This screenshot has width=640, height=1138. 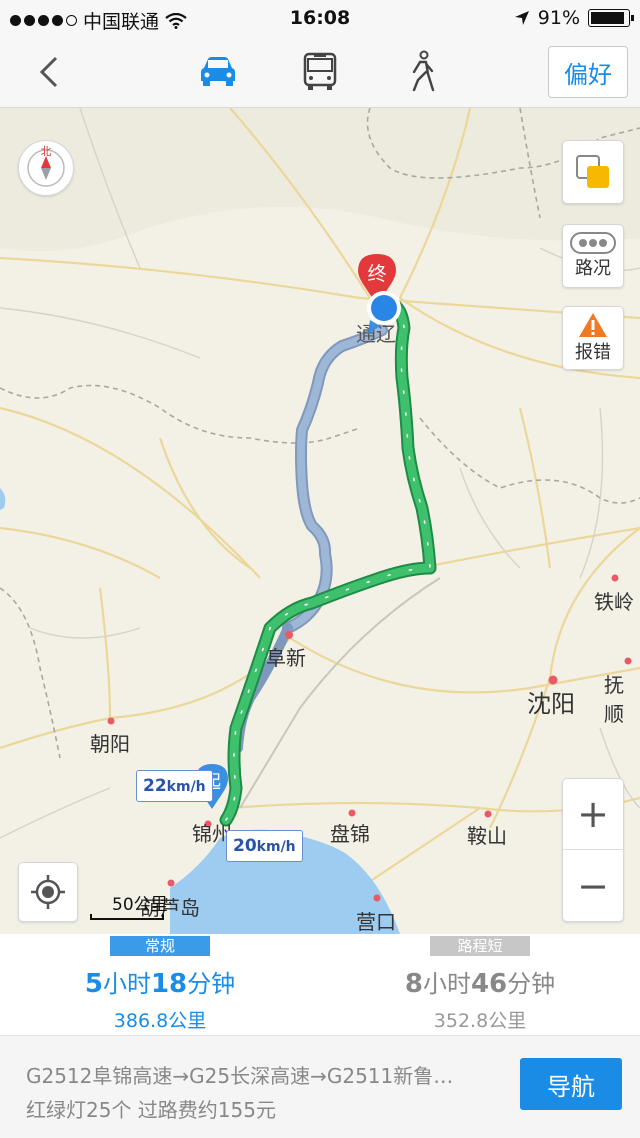 I want to click on zoom-out-button: −, so click(x=593, y=885).